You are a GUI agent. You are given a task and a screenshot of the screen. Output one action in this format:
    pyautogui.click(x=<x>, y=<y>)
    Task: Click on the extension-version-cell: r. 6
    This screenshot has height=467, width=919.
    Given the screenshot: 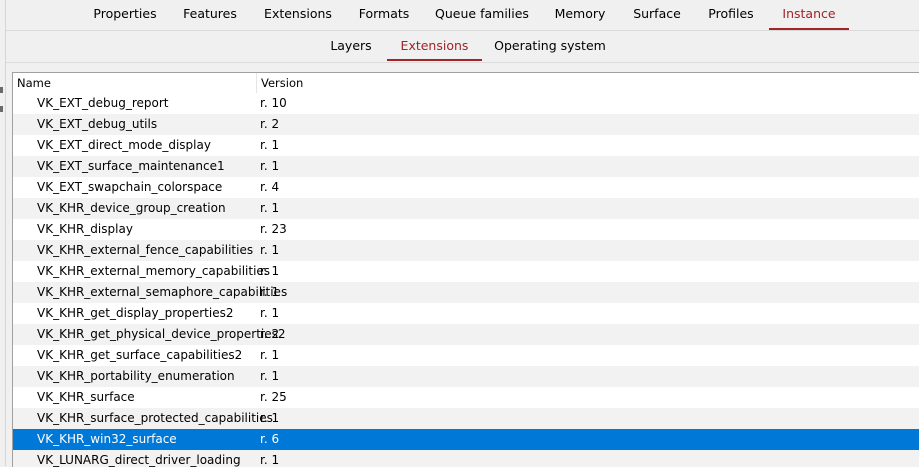 What is the action you would take?
    pyautogui.click(x=270, y=439)
    